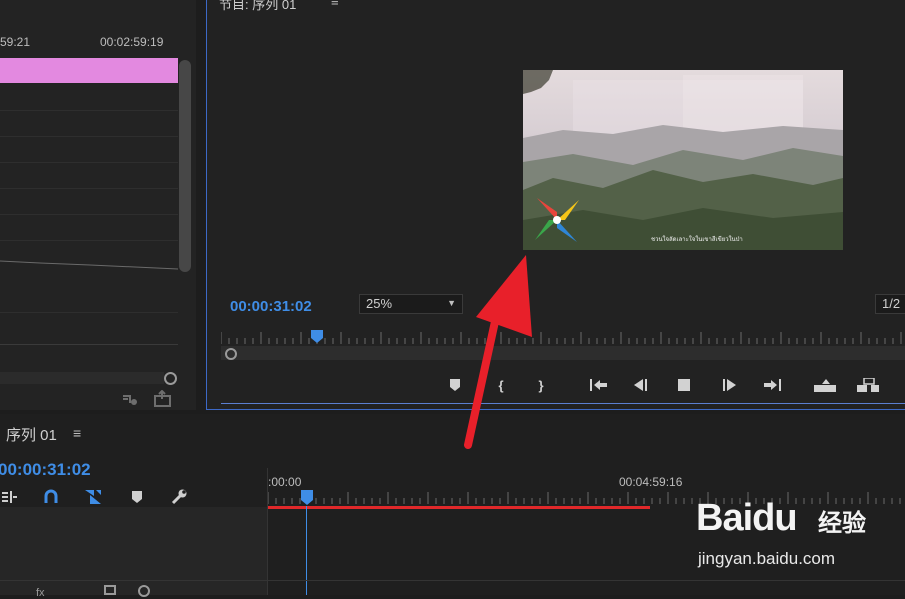 The height and width of the screenshot is (599, 905). Describe the element at coordinates (563, 339) in the screenshot. I see `monitor-time-ruler` at that location.